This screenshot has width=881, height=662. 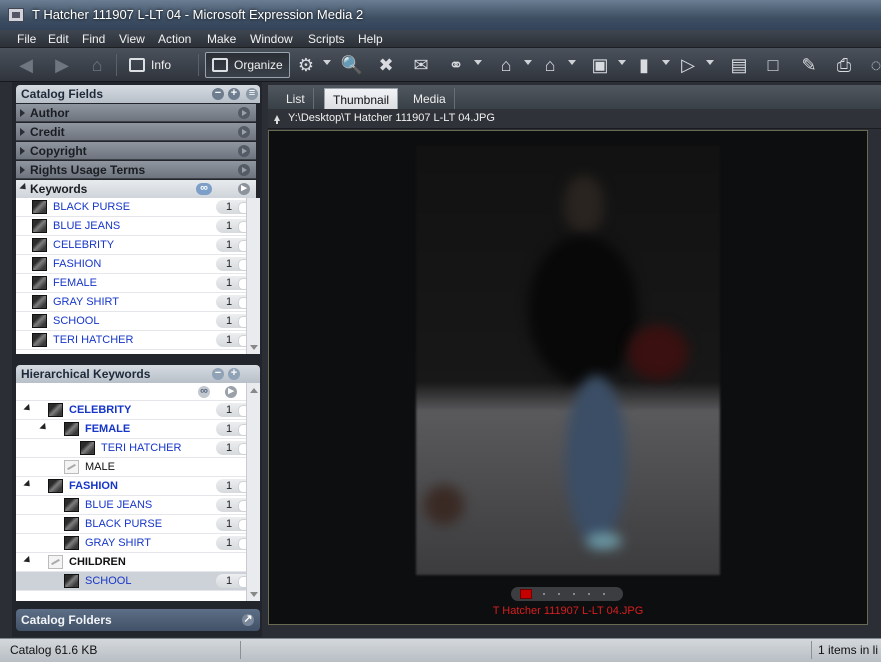 I want to click on keyword-item: SCHOOL 1, so click(x=136, y=321).